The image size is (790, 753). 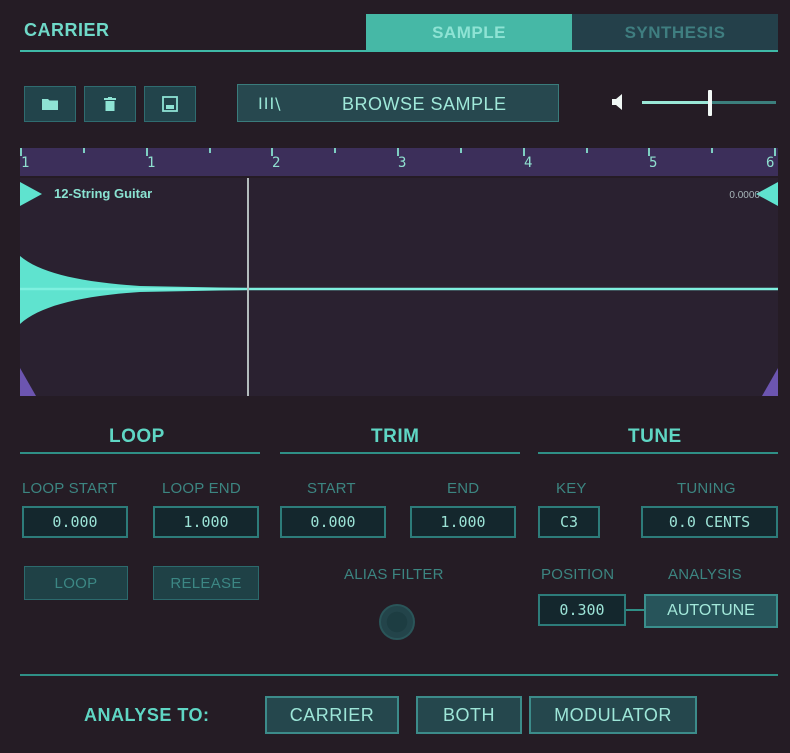 I want to click on volume-slider-handle, so click(x=710, y=103).